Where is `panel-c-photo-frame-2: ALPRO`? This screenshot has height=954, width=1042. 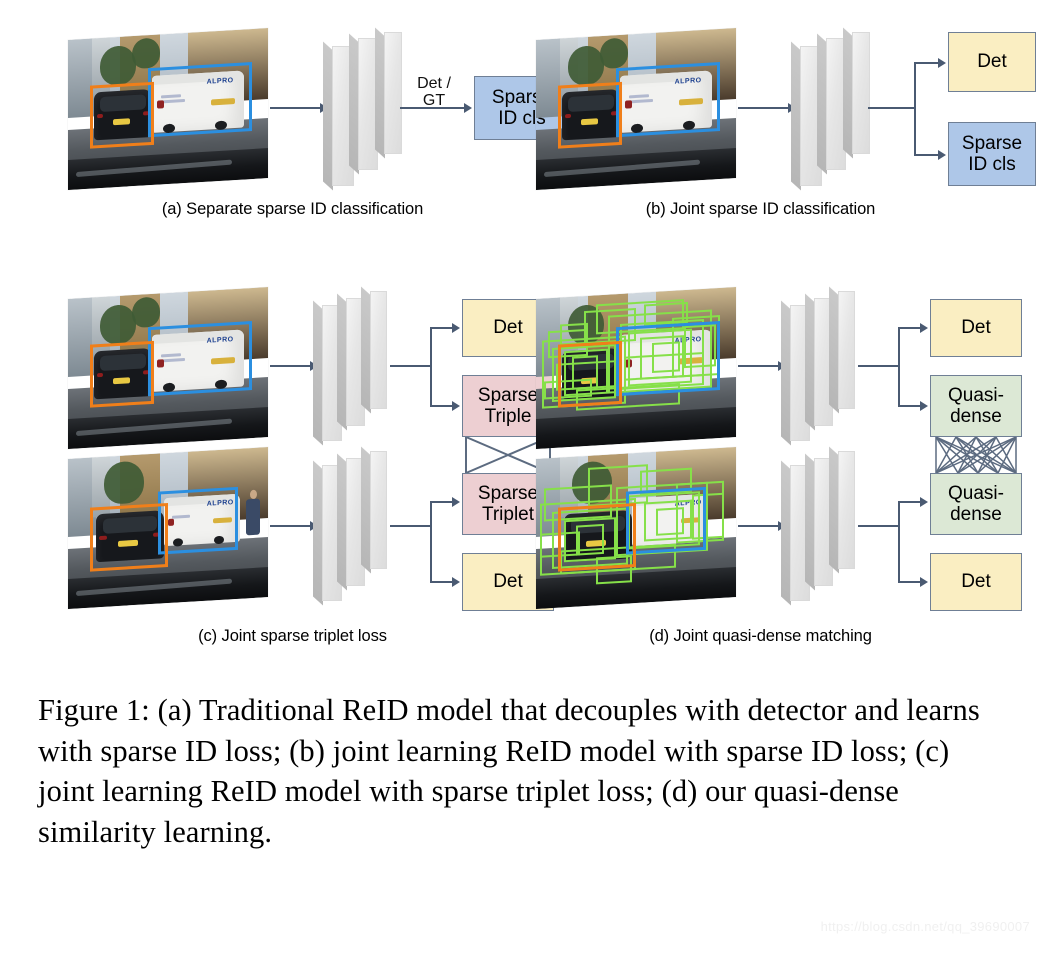 panel-c-photo-frame-2: ALPRO is located at coordinates (168, 528).